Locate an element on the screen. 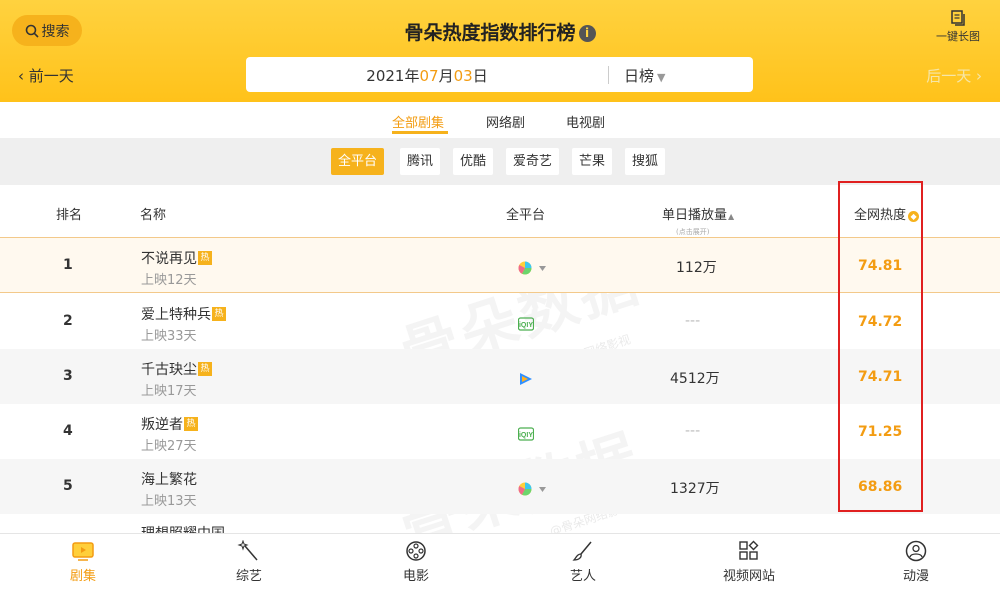 The image size is (1000, 596). chevron-right-icon: › is located at coordinates (979, 76).